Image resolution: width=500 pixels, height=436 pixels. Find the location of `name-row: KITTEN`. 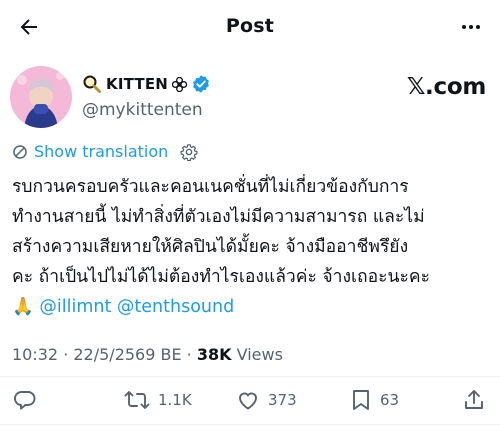

name-row: KITTEN is located at coordinates (146, 84).